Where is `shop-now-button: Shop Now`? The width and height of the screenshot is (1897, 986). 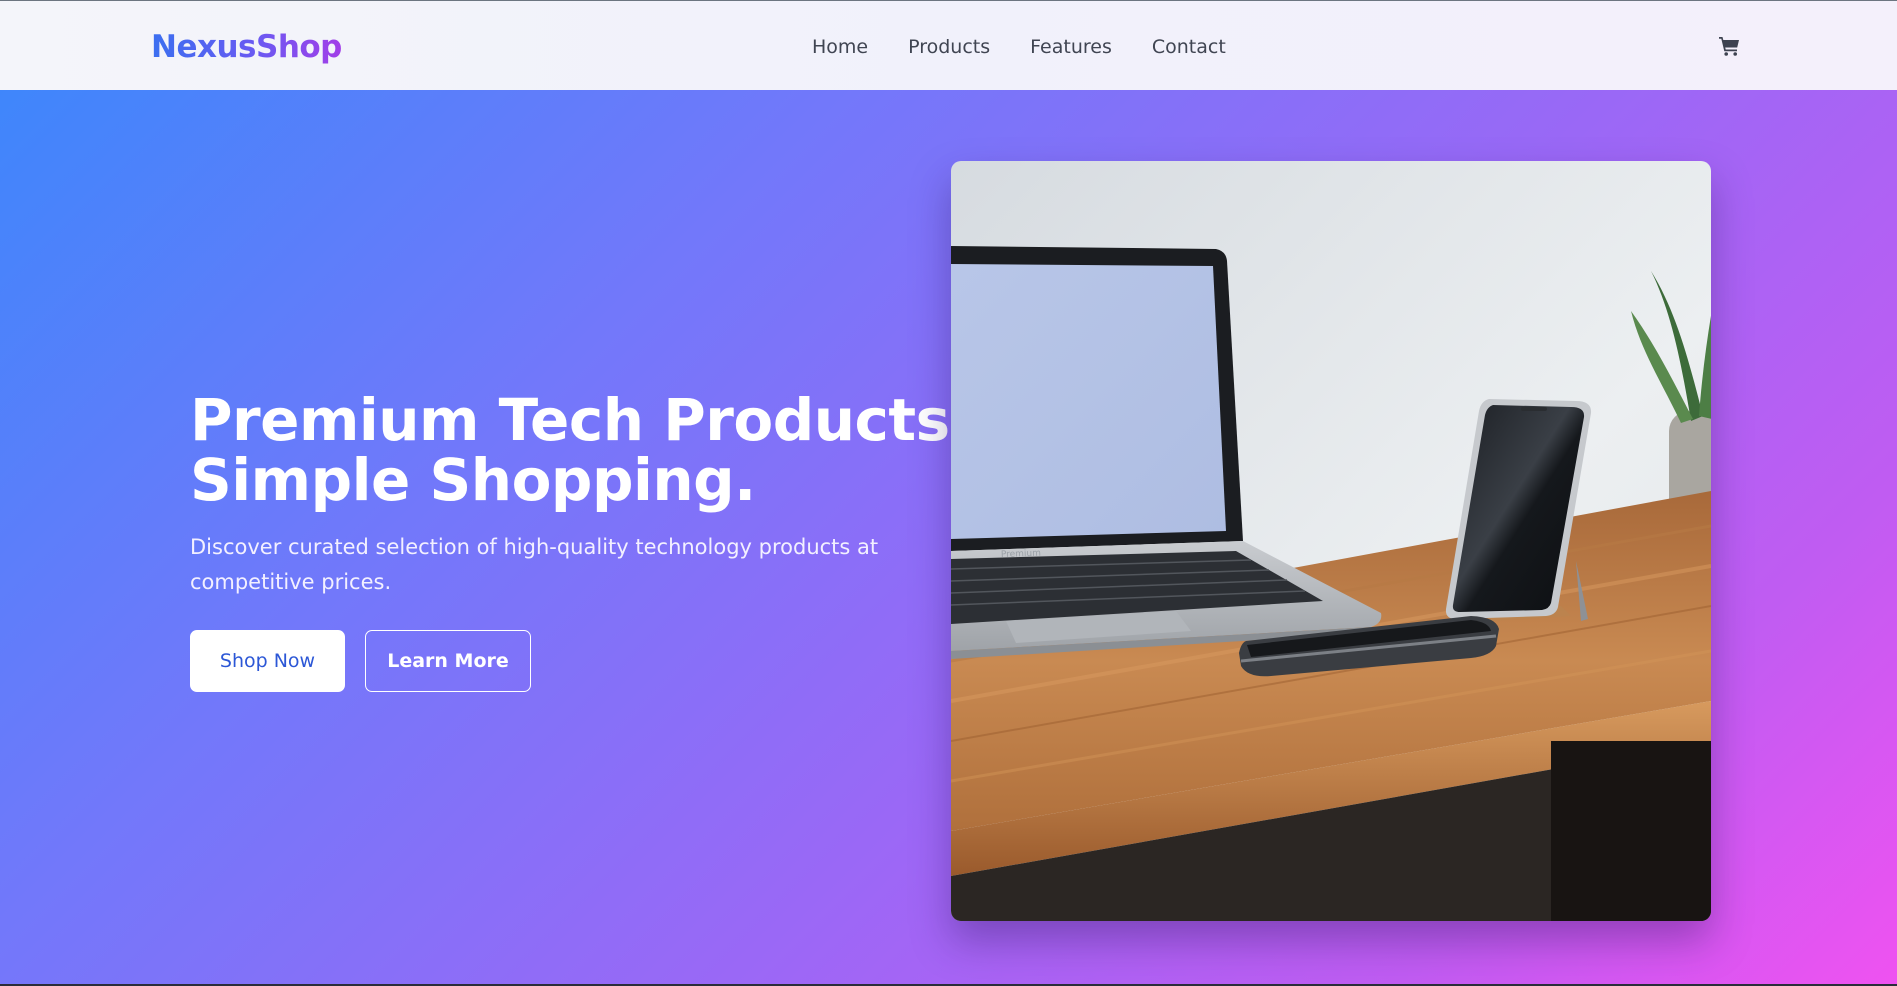
shop-now-button: Shop Now is located at coordinates (267, 661).